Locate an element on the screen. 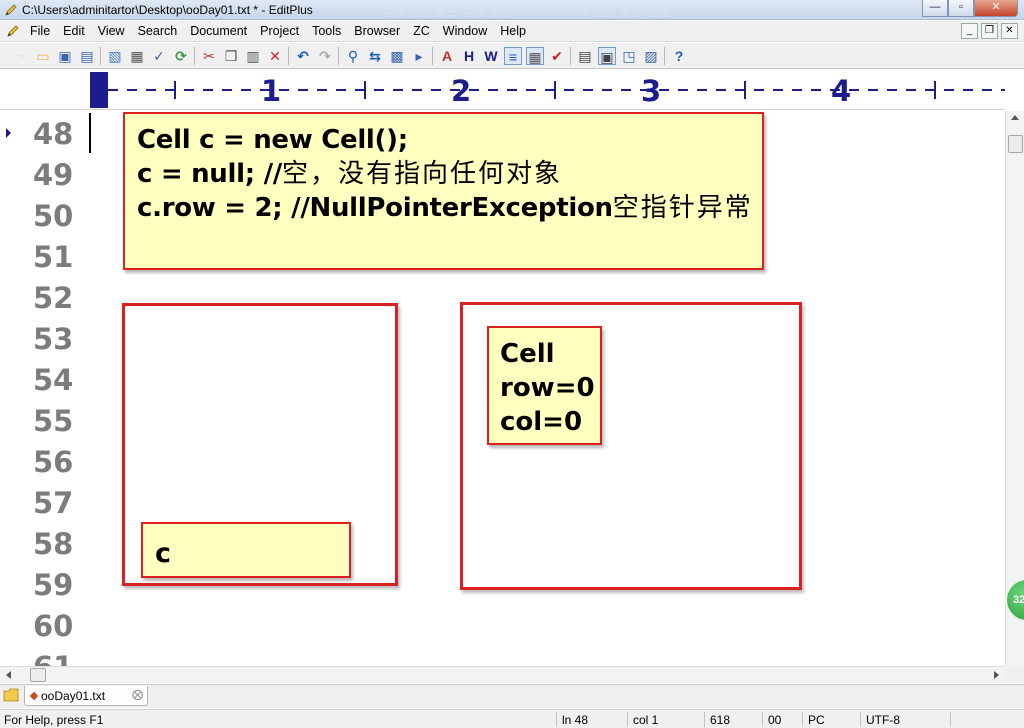 Image resolution: width=1024 pixels, height=728 pixels. code-text: c = null; // is located at coordinates (209, 174).